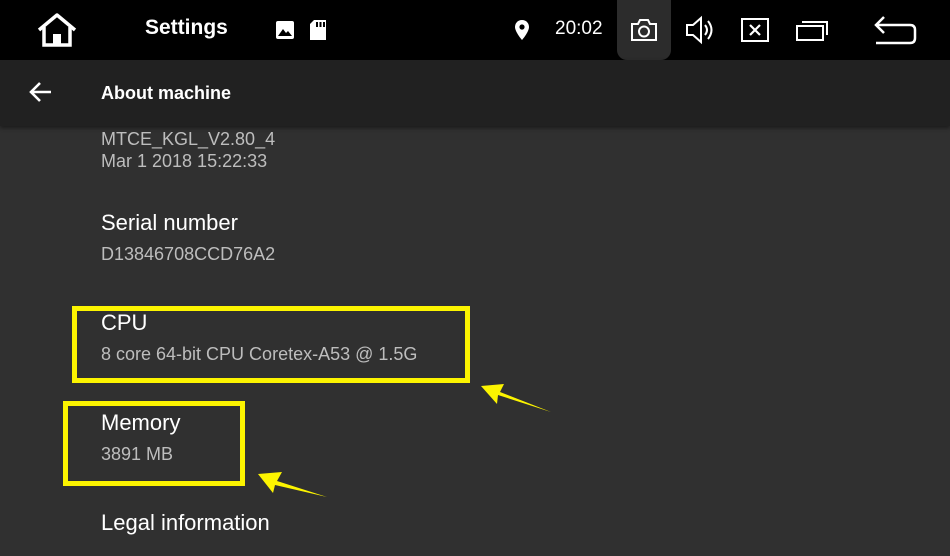 The width and height of the screenshot is (950, 556). What do you see at coordinates (188, 139) in the screenshot?
I see `build-version: MTCE_KGL_V2.80_4` at bounding box center [188, 139].